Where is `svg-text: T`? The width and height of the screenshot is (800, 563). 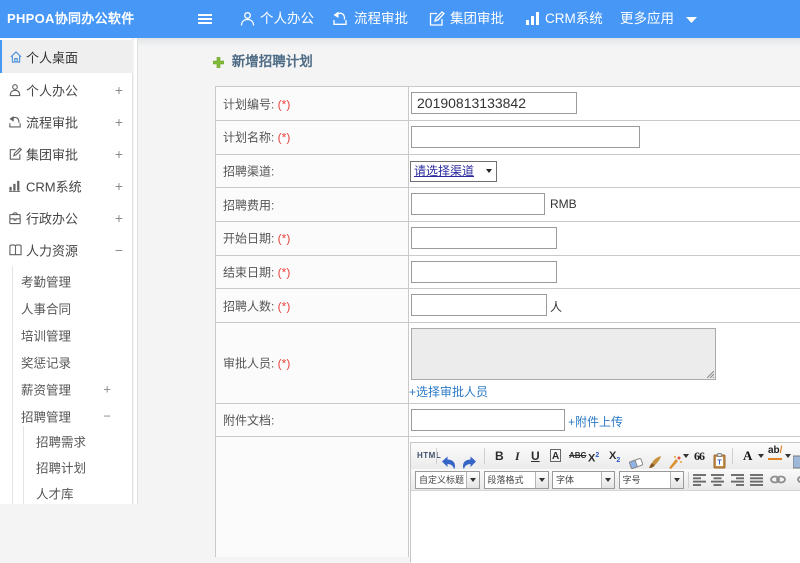 svg-text: T is located at coordinates (719, 463).